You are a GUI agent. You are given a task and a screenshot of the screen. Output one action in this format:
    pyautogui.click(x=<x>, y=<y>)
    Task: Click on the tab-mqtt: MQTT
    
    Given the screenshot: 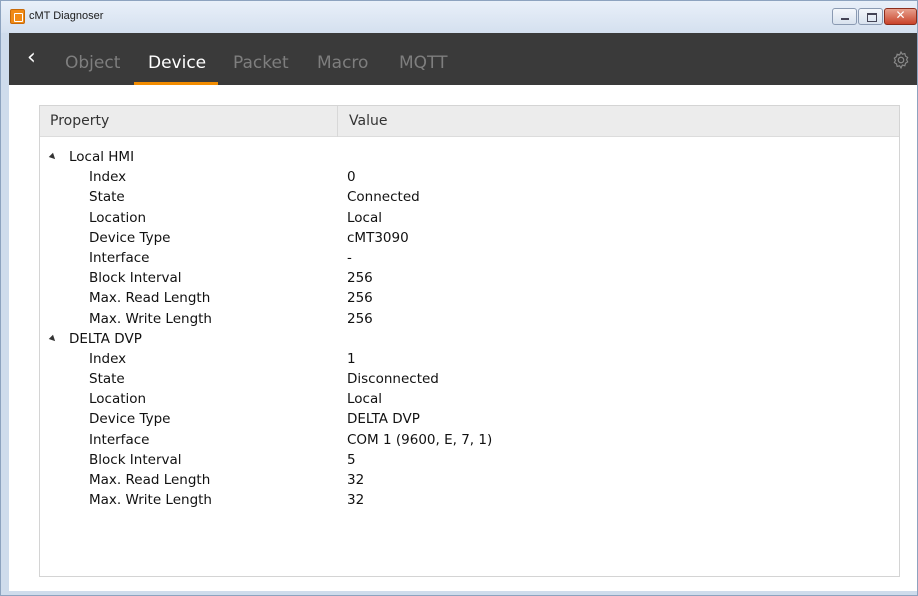 What is the action you would take?
    pyautogui.click(x=423, y=63)
    